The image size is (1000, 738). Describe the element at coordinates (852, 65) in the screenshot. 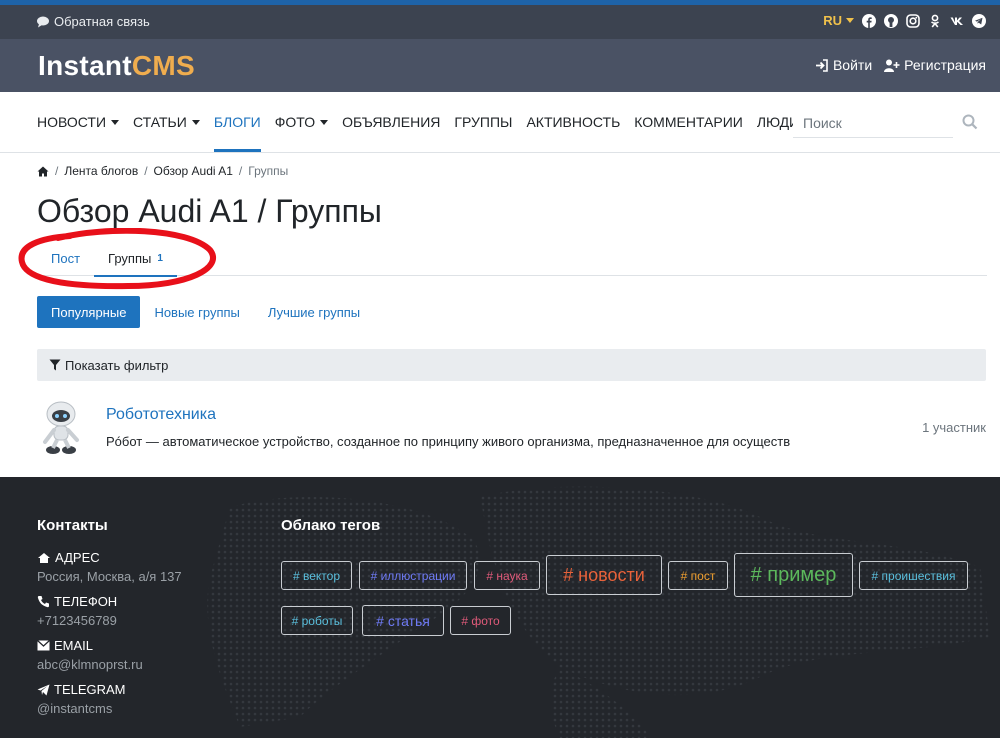

I see `login-label: Войти` at that location.